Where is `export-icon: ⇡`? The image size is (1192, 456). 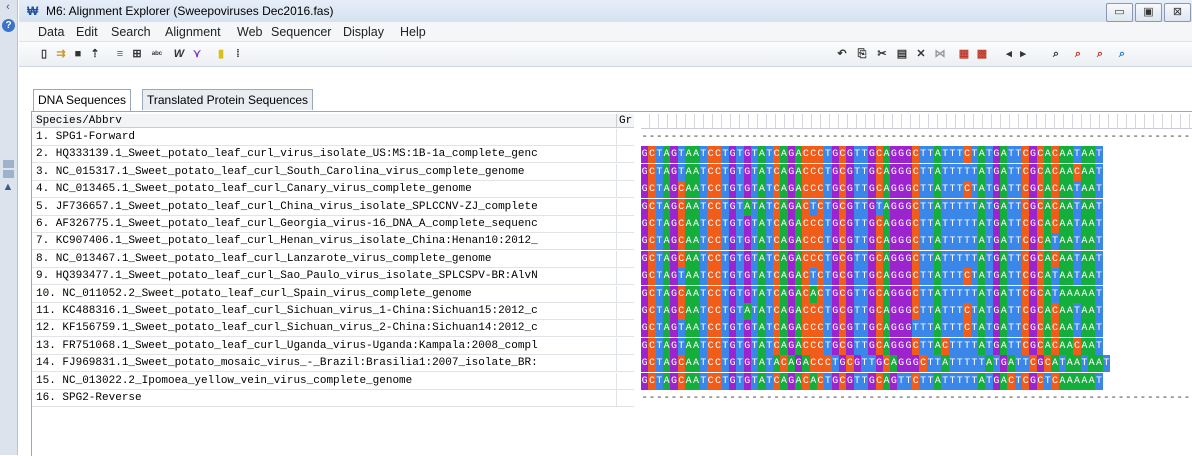
export-icon: ⇡ is located at coordinates (95, 54).